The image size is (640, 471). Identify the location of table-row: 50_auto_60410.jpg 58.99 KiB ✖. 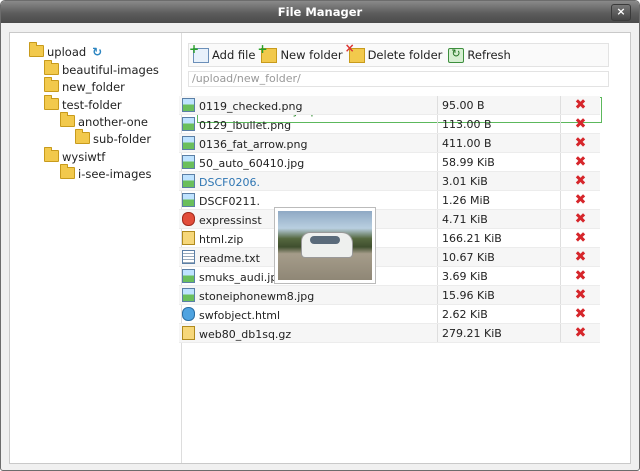
(389, 162).